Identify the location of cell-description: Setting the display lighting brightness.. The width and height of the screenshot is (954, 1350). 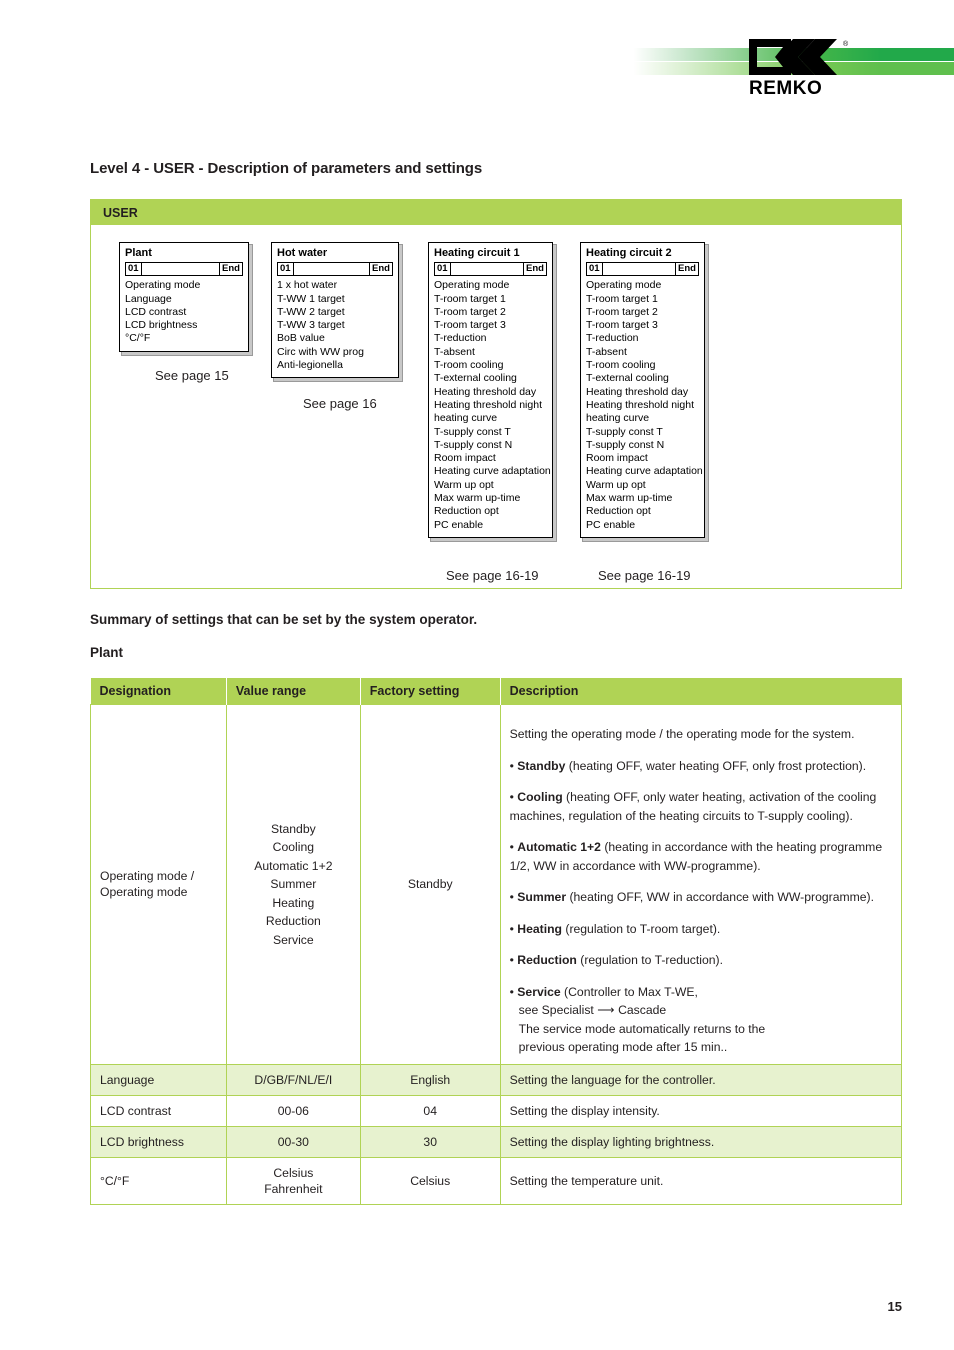
(701, 1141).